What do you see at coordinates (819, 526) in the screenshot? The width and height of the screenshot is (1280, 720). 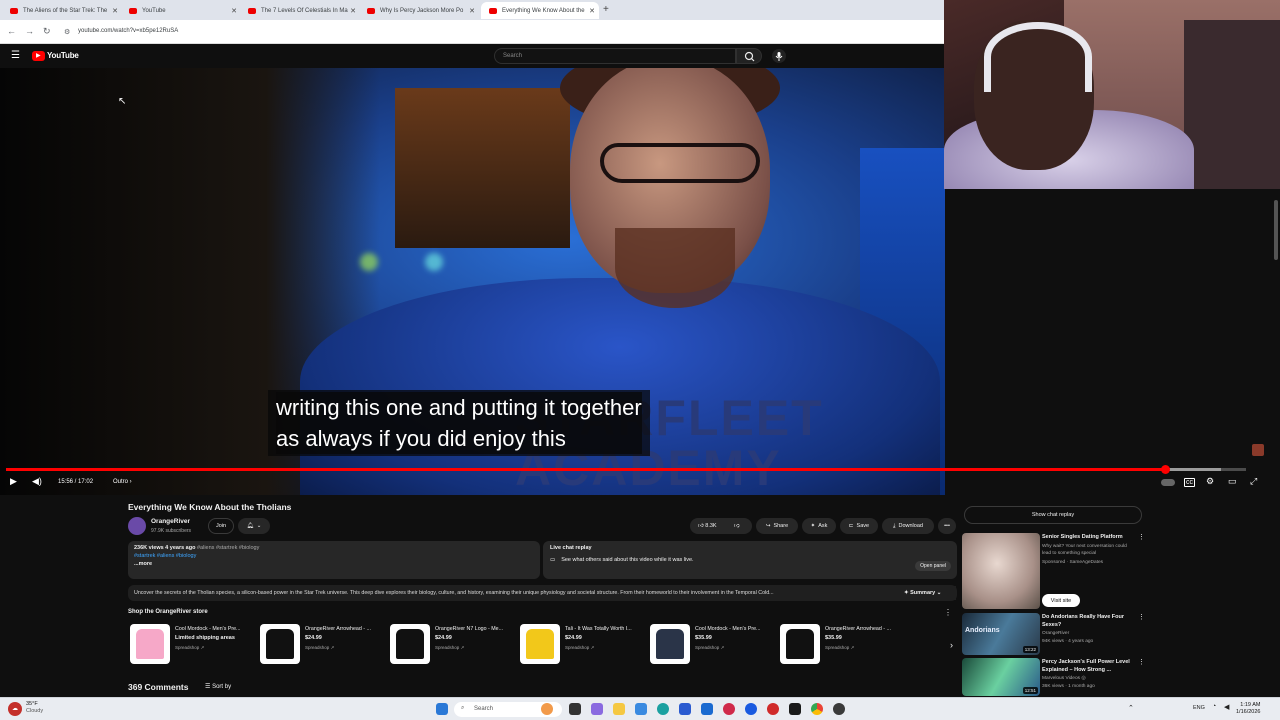 I see `ask-button: ✦ Ask` at bounding box center [819, 526].